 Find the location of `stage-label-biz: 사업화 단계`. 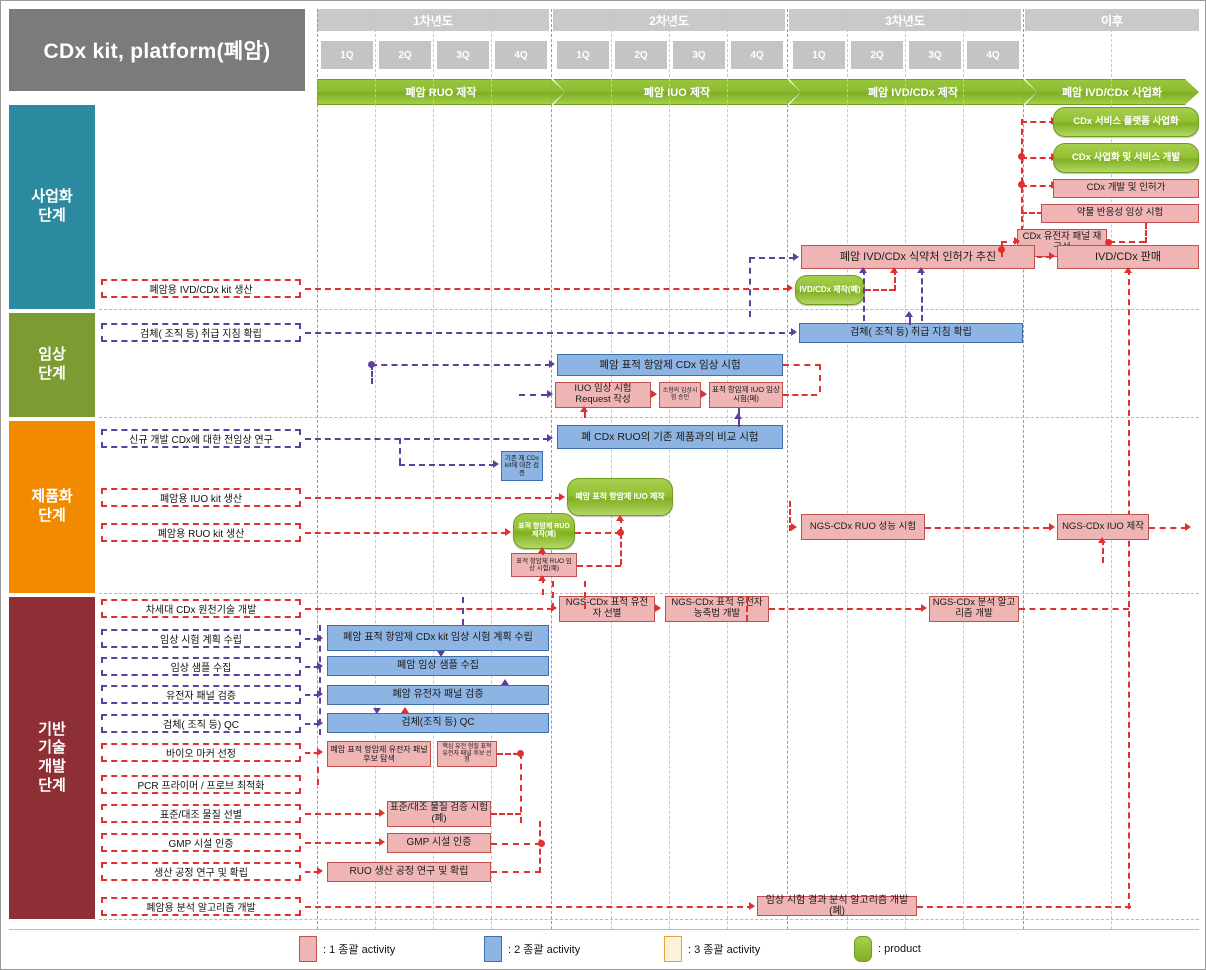

stage-label-biz: 사업화 단계 is located at coordinates (52, 207).